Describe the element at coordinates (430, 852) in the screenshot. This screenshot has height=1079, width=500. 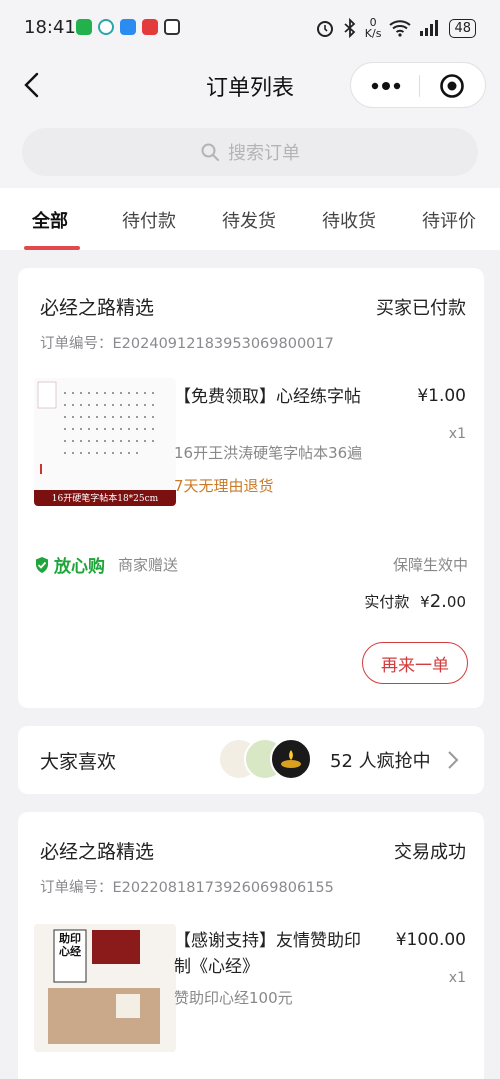
I see `order-status: 交易成功` at that location.